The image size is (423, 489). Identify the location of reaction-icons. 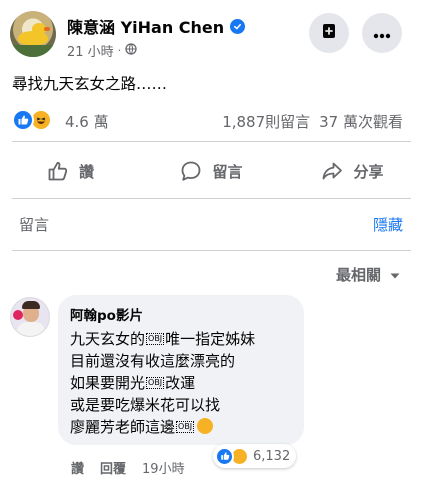
(32, 120).